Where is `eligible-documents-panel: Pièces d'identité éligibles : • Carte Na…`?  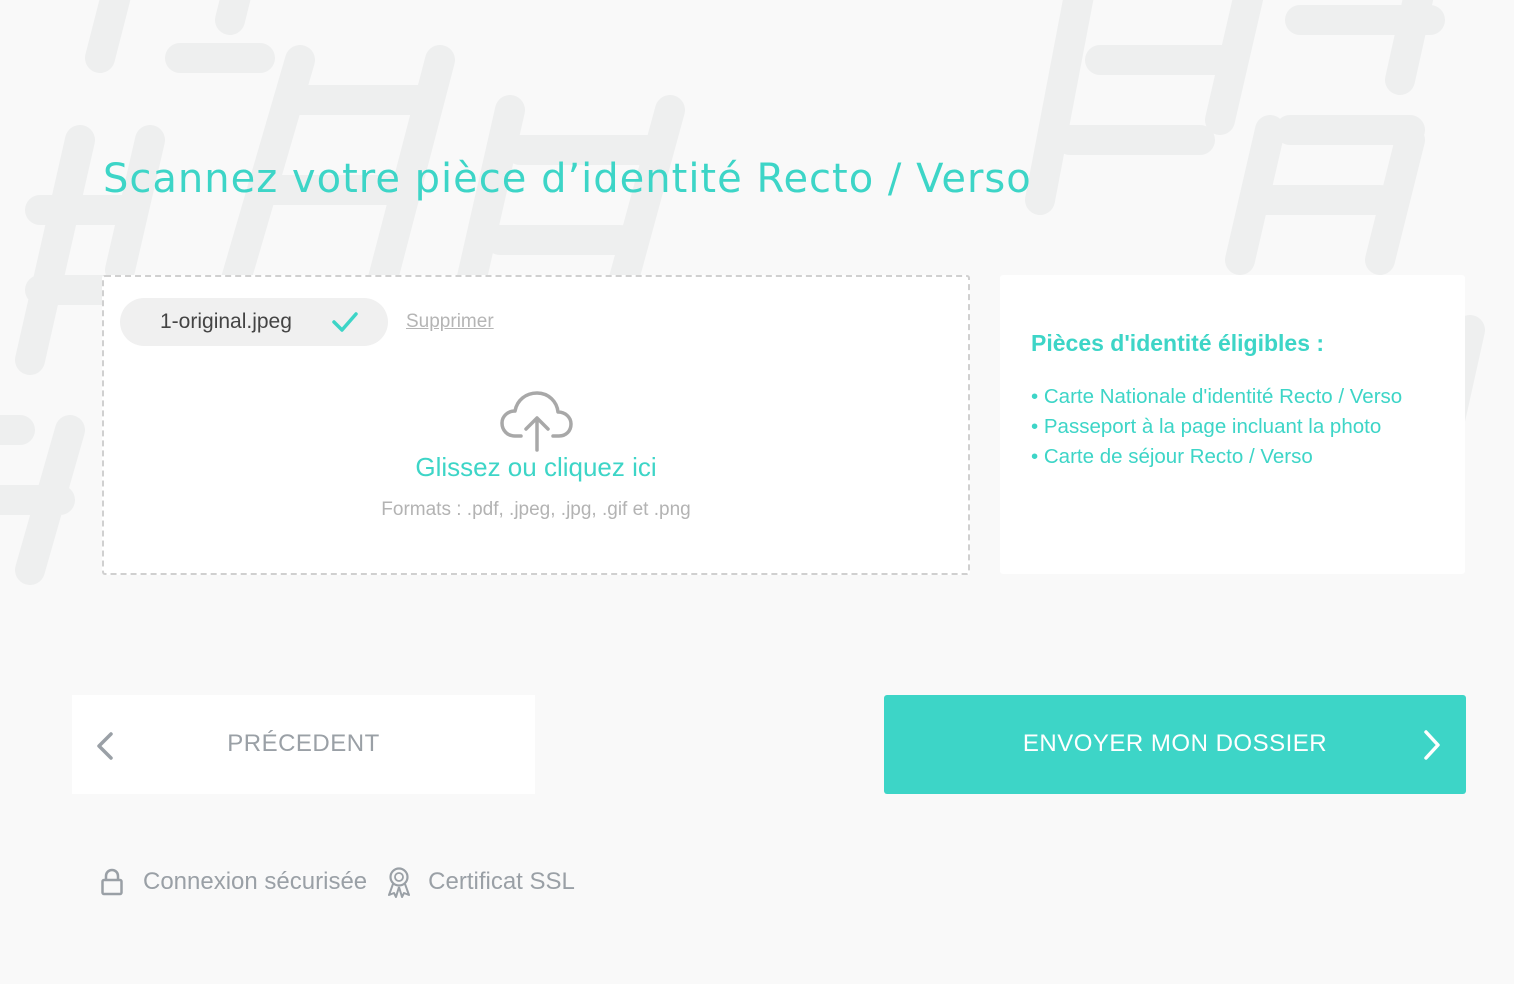
eligible-documents-panel: Pièces d'identité éligibles : • Carte Na… is located at coordinates (1232, 424).